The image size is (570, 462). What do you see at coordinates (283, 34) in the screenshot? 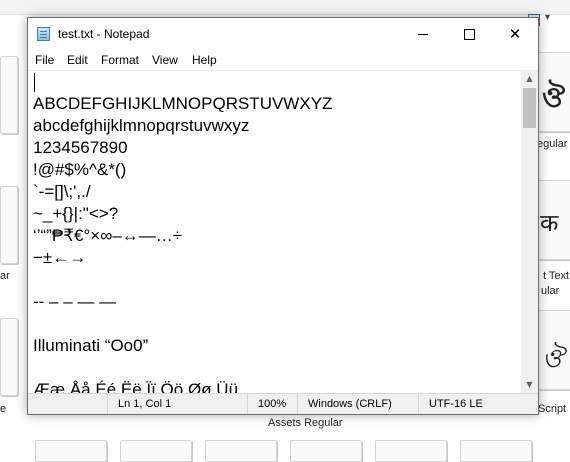
I see `title-bar: test.txt - Notepad ✕` at bounding box center [283, 34].